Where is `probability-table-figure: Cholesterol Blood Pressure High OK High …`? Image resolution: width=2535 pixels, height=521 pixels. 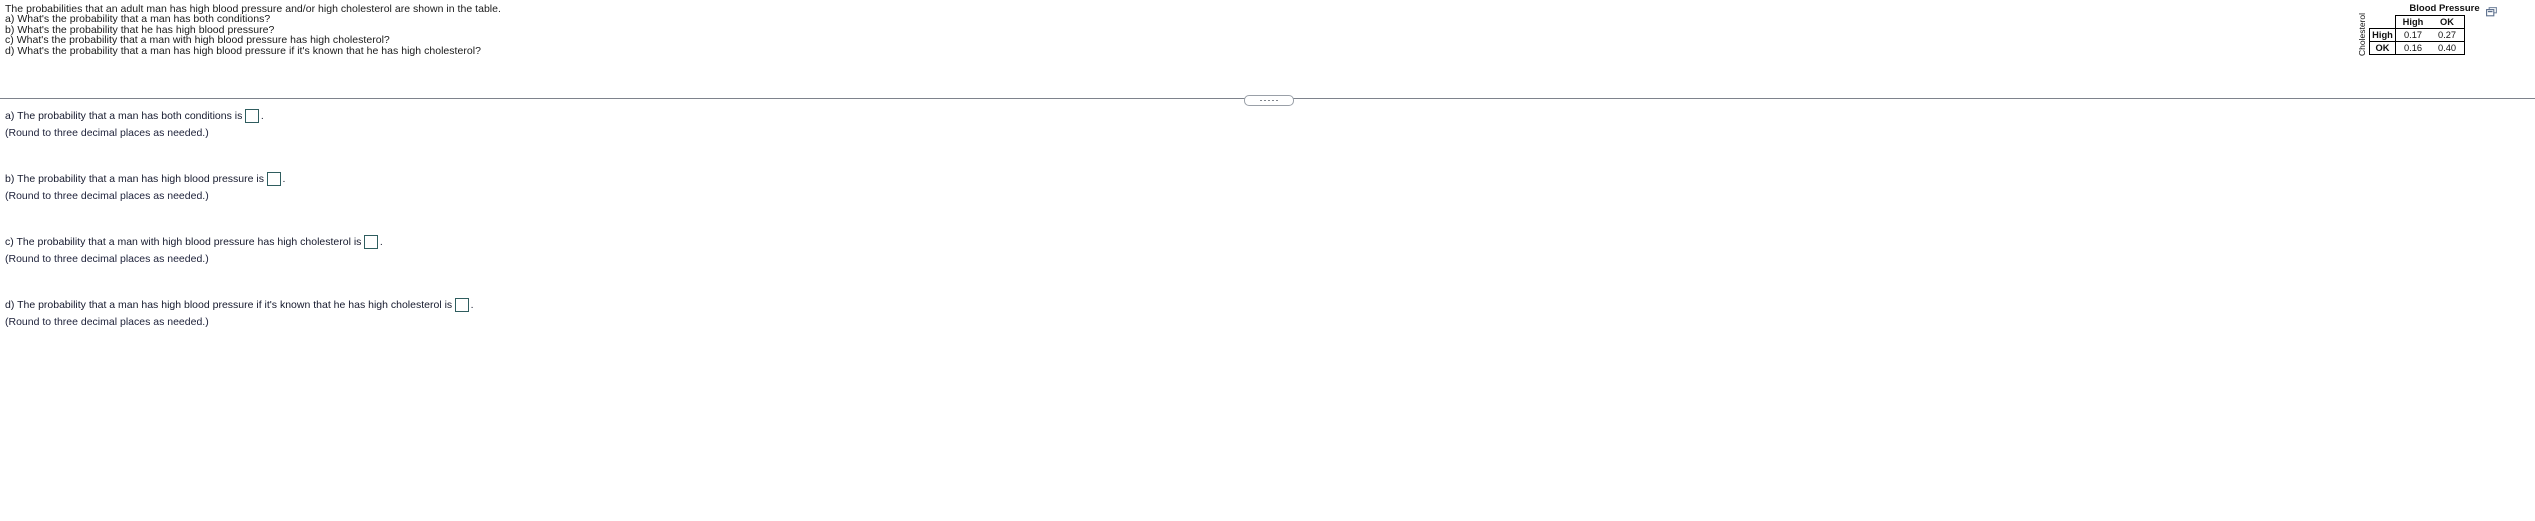
probability-table-figure: Cholesterol Blood Pressure High OK High … is located at coordinates (2443, 32).